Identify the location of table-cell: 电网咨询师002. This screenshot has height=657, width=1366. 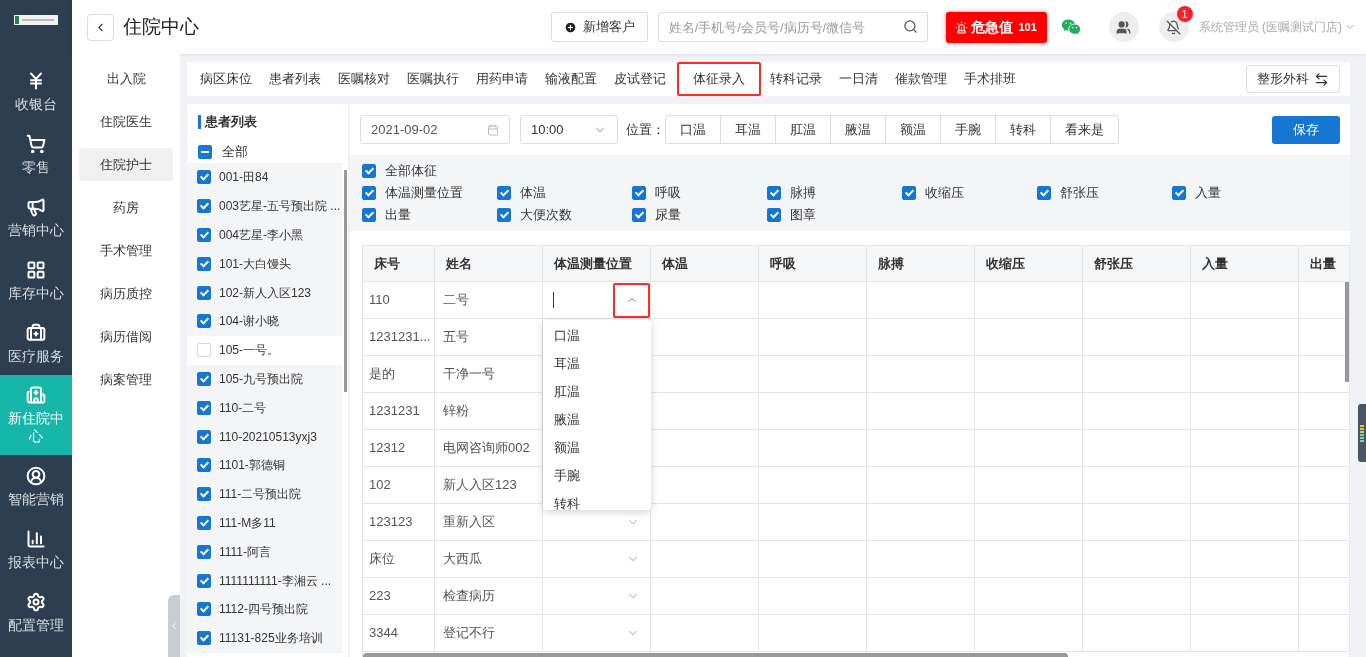
(489, 448).